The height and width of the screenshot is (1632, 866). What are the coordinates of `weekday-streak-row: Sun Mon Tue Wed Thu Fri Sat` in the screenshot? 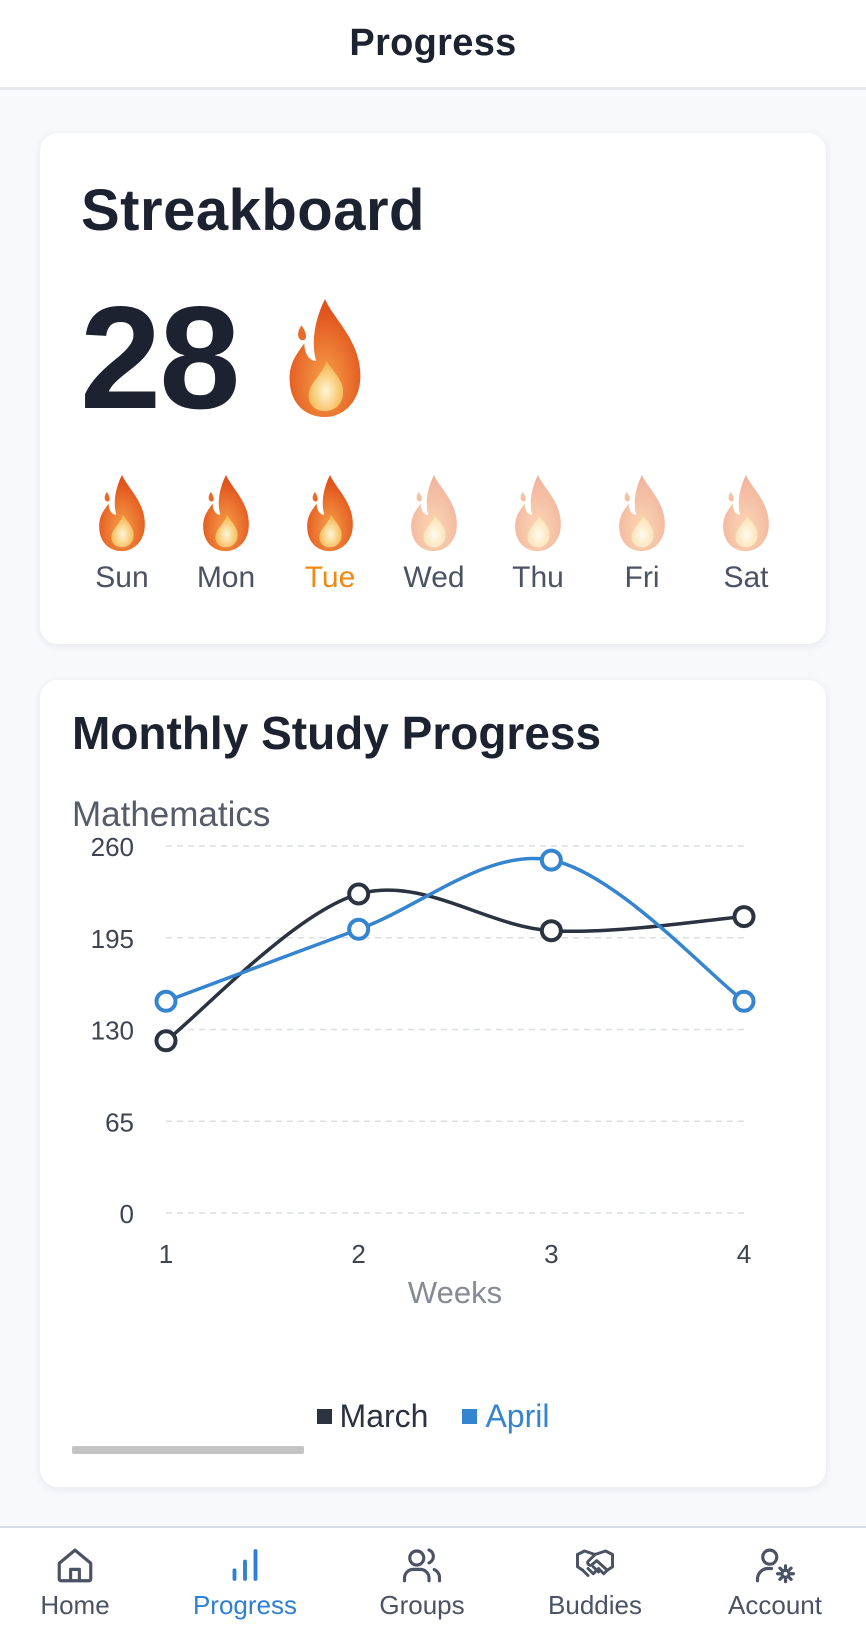 It's located at (435, 538).